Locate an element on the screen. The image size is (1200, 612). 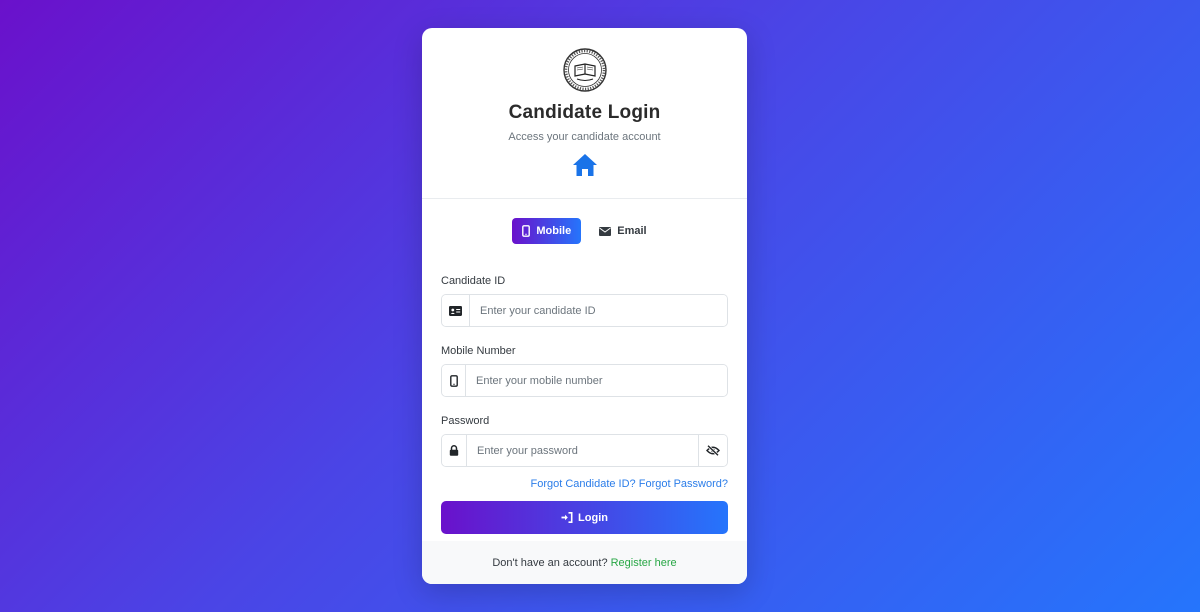
login-button-label: Login is located at coordinates (593, 517).